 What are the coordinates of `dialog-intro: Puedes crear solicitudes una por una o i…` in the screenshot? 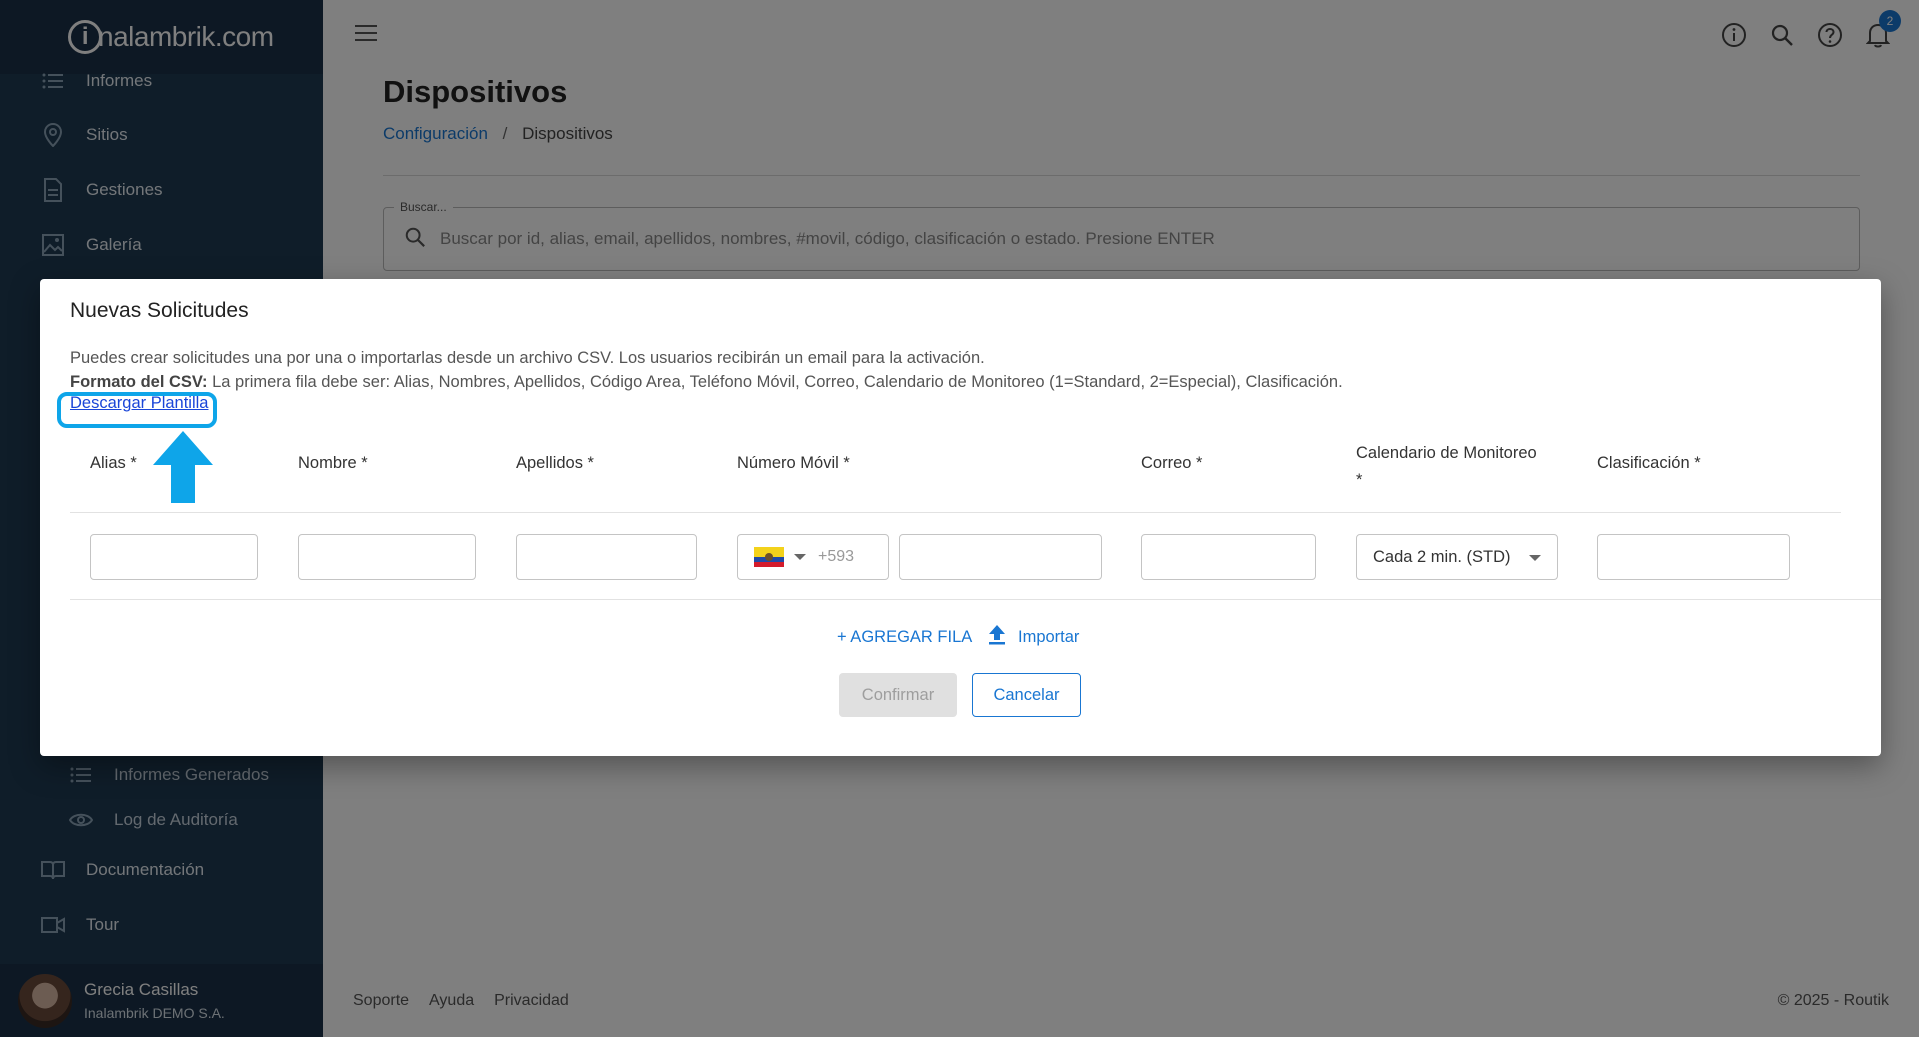 It's located at (527, 358).